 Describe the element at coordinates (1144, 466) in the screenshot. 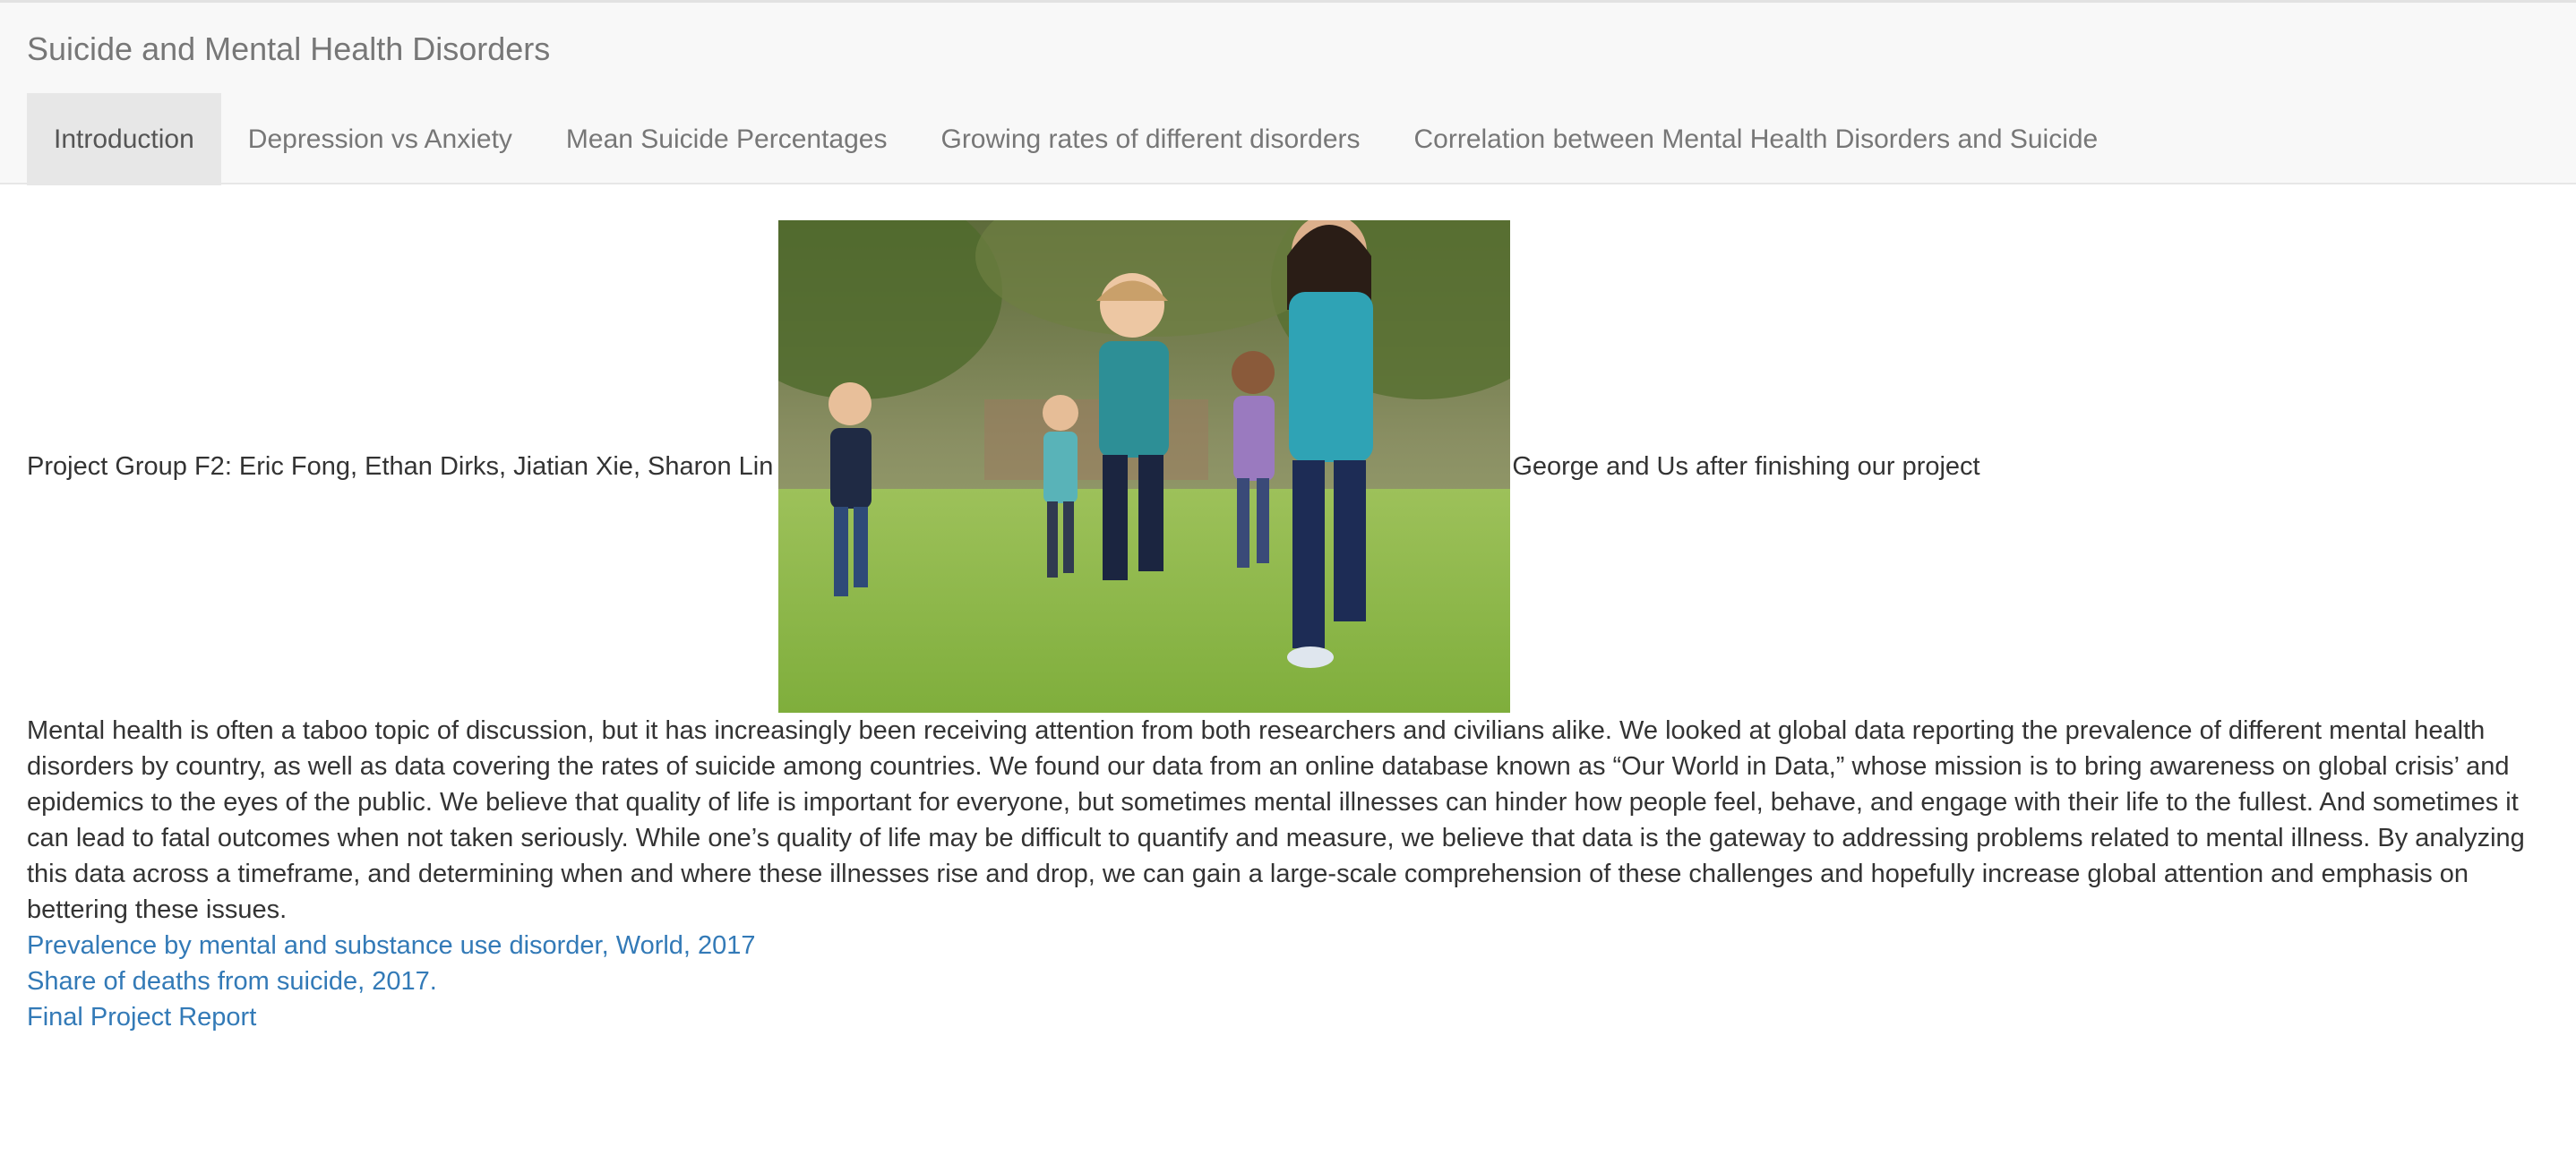

I see `children-running-photo` at that location.